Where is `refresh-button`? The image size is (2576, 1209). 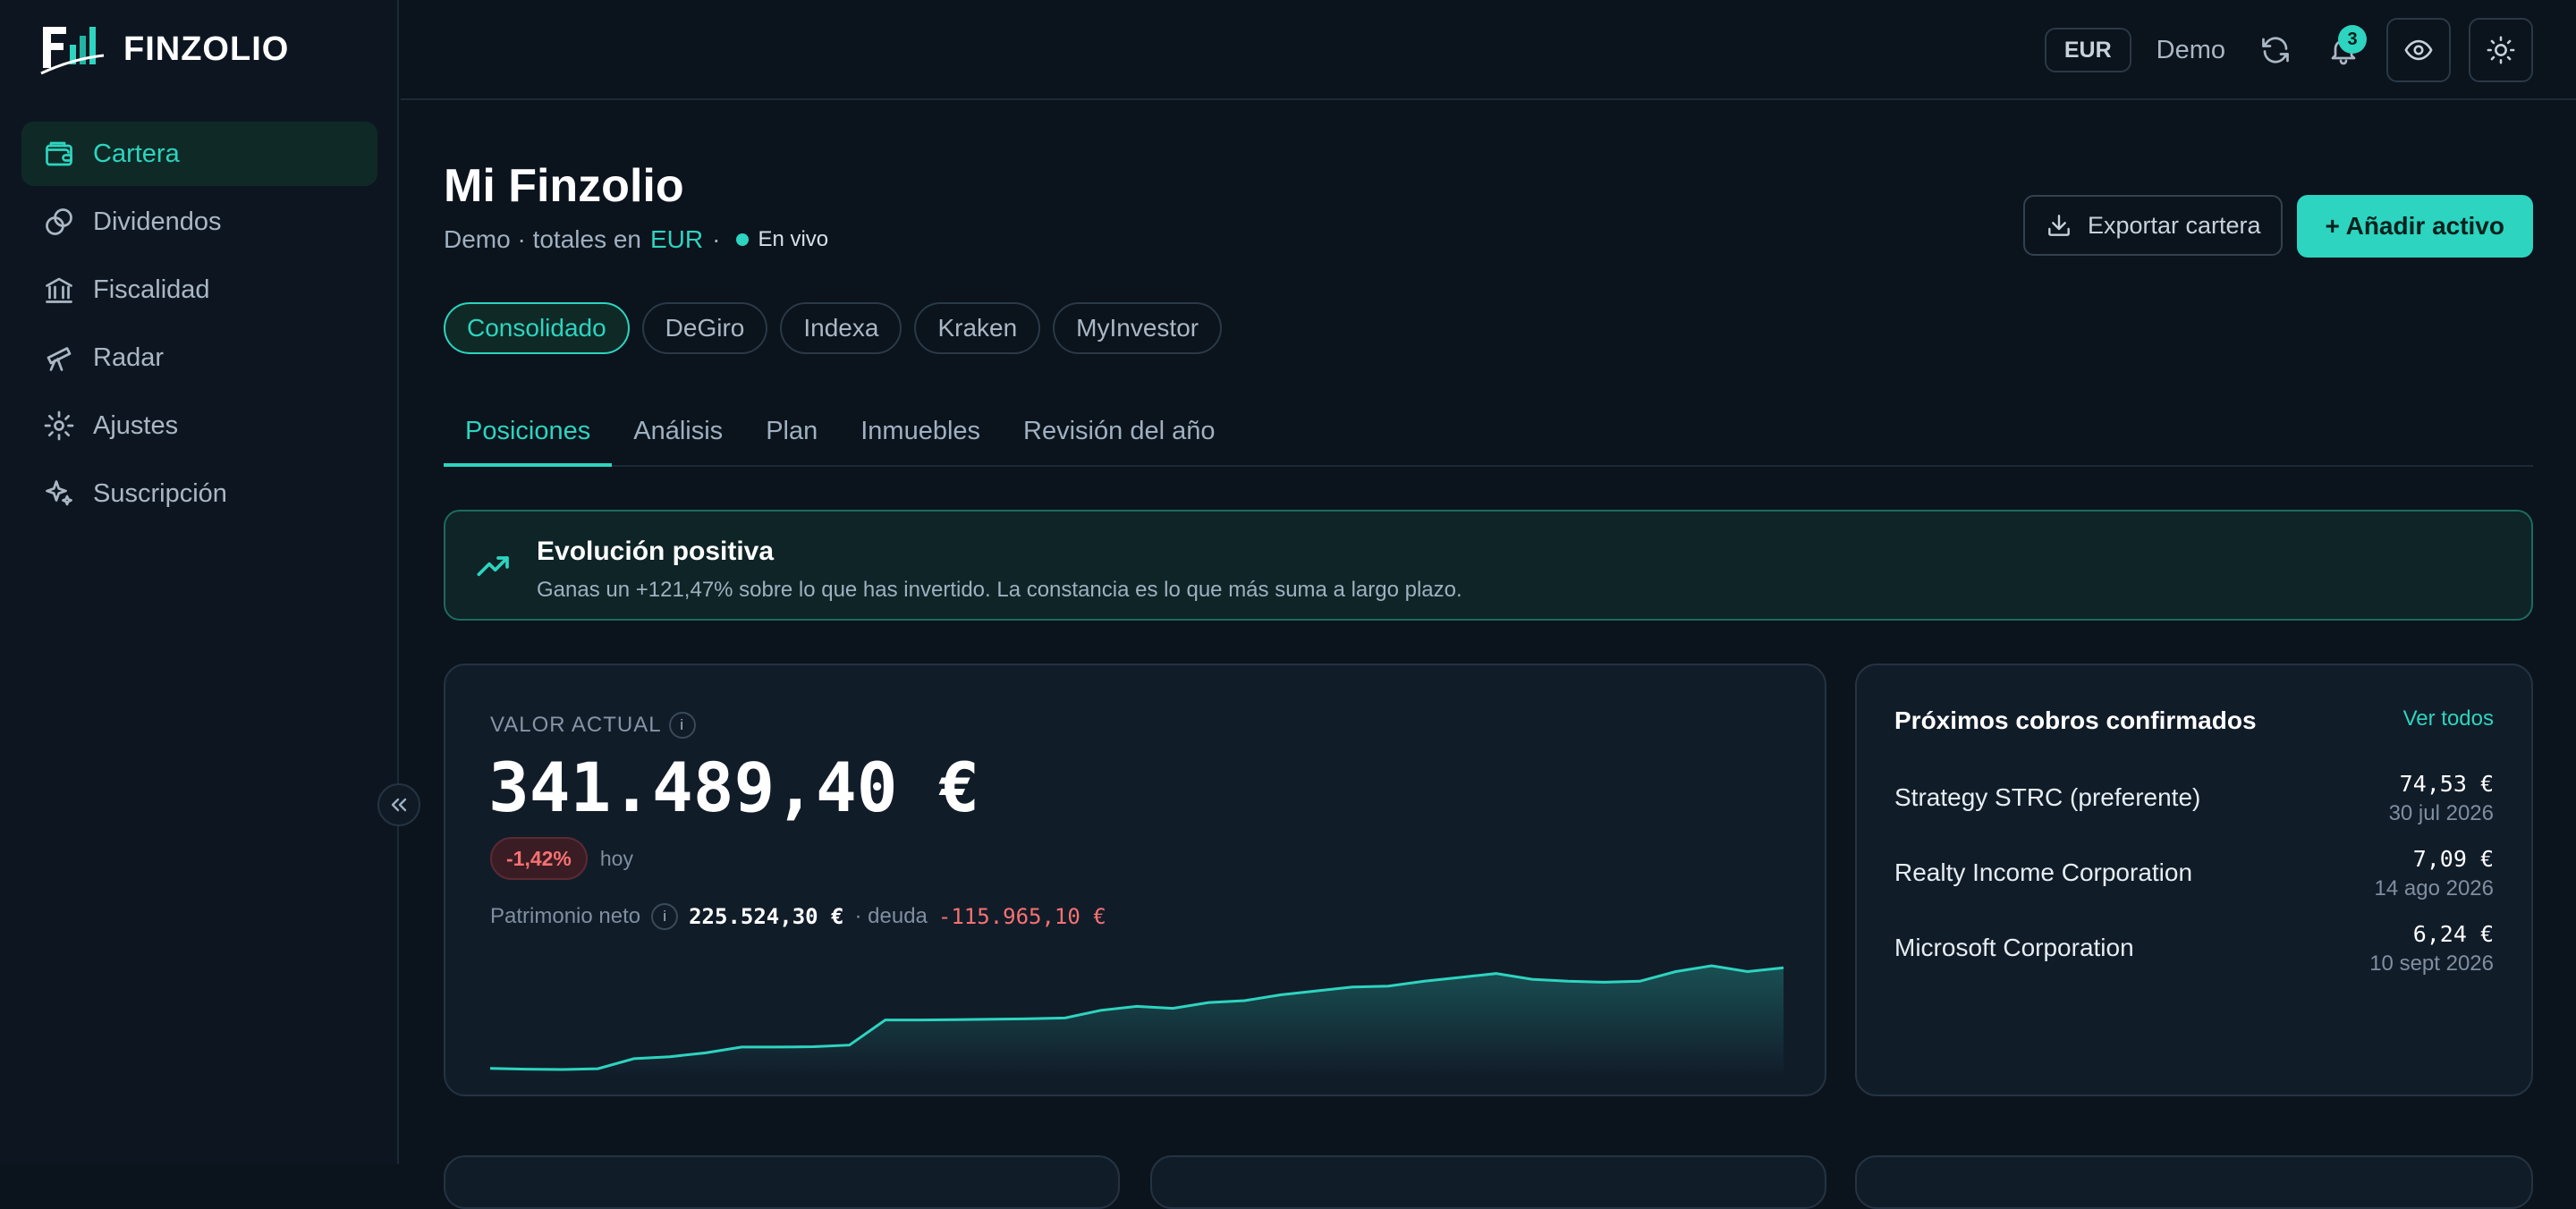
refresh-button is located at coordinates (2275, 50).